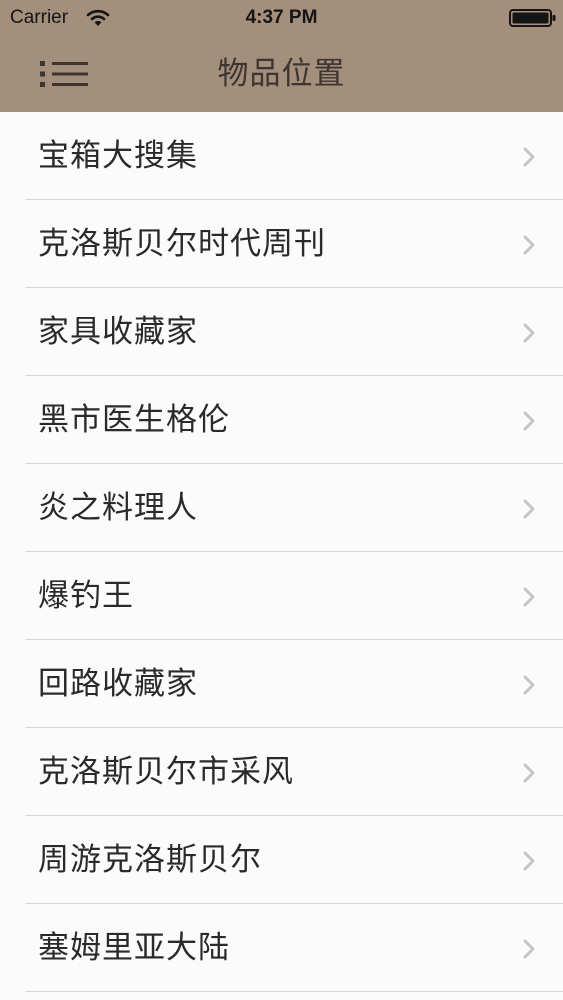 This screenshot has width=563, height=1000. What do you see at coordinates (281, 684) in the screenshot?
I see `list-item: 回路收藏家` at bounding box center [281, 684].